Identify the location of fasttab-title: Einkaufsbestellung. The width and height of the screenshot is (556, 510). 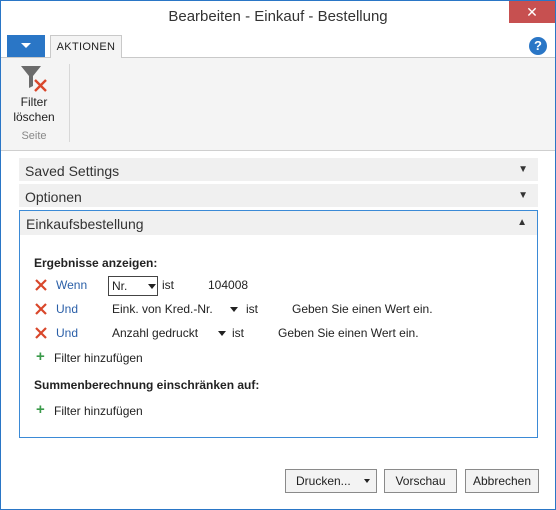
(85, 224).